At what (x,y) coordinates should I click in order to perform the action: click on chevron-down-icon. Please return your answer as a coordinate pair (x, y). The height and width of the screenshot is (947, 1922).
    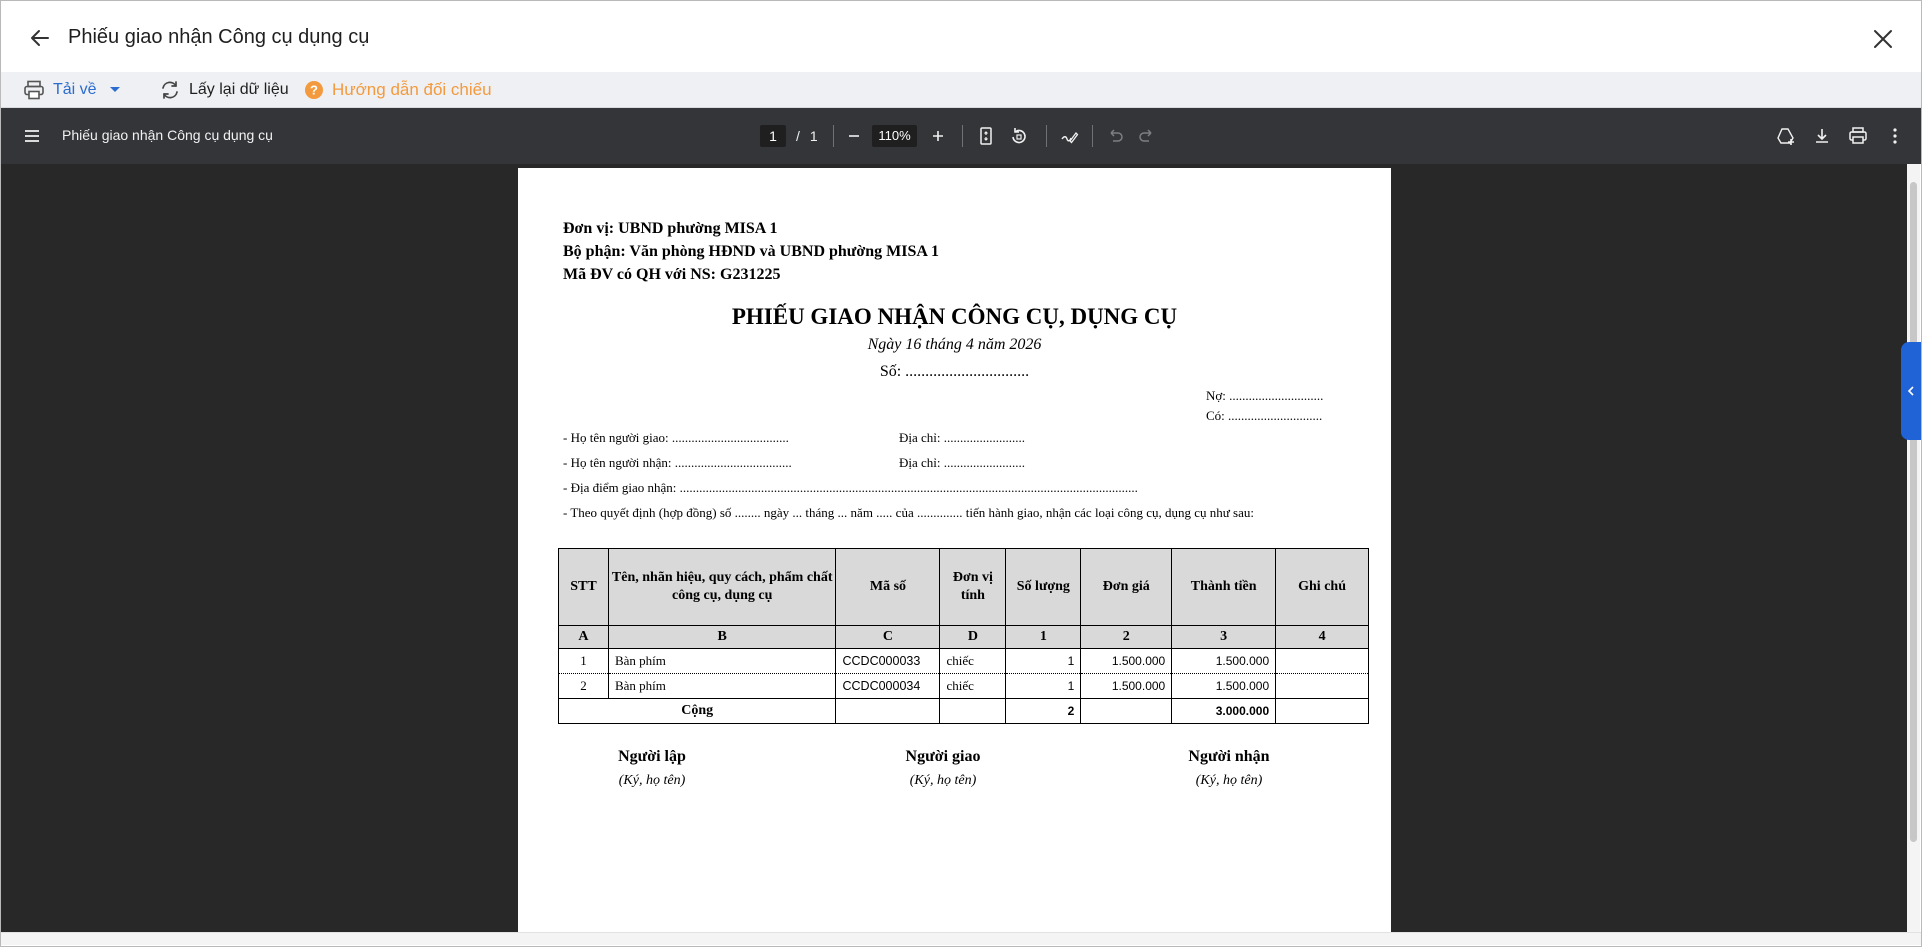
    Looking at the image, I should click on (115, 90).